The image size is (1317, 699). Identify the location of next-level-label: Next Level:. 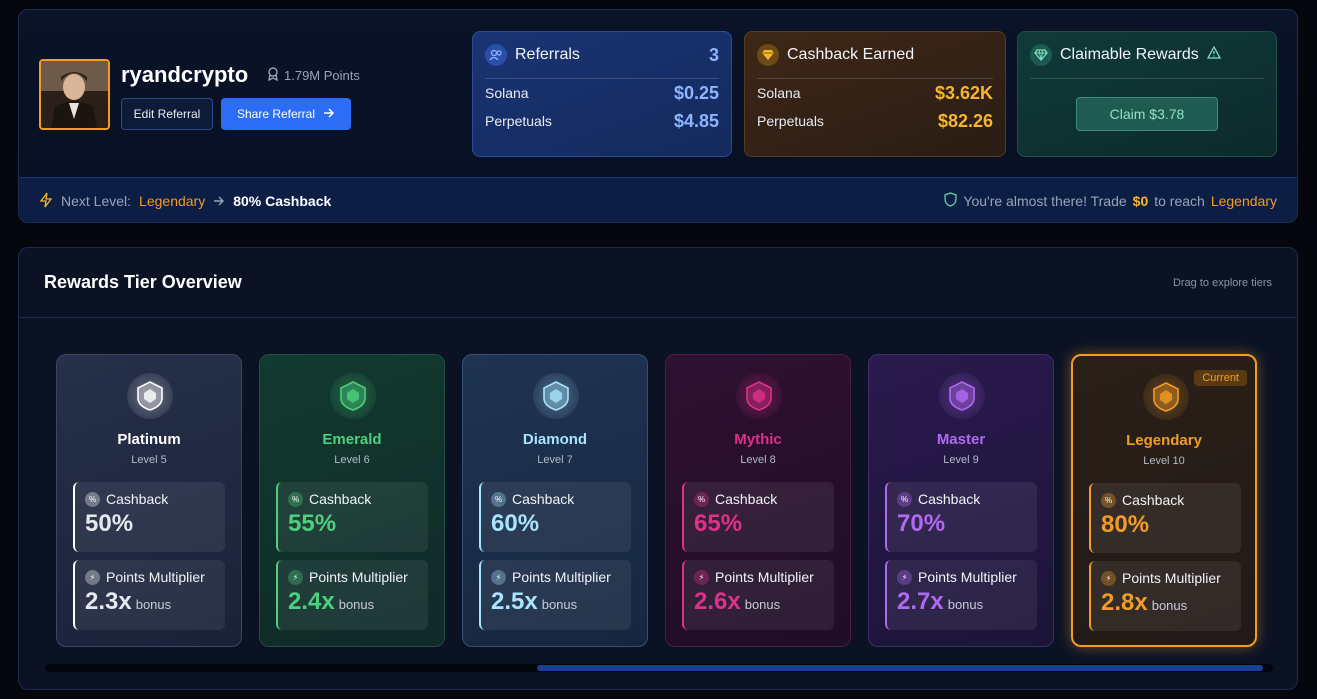
(96, 201).